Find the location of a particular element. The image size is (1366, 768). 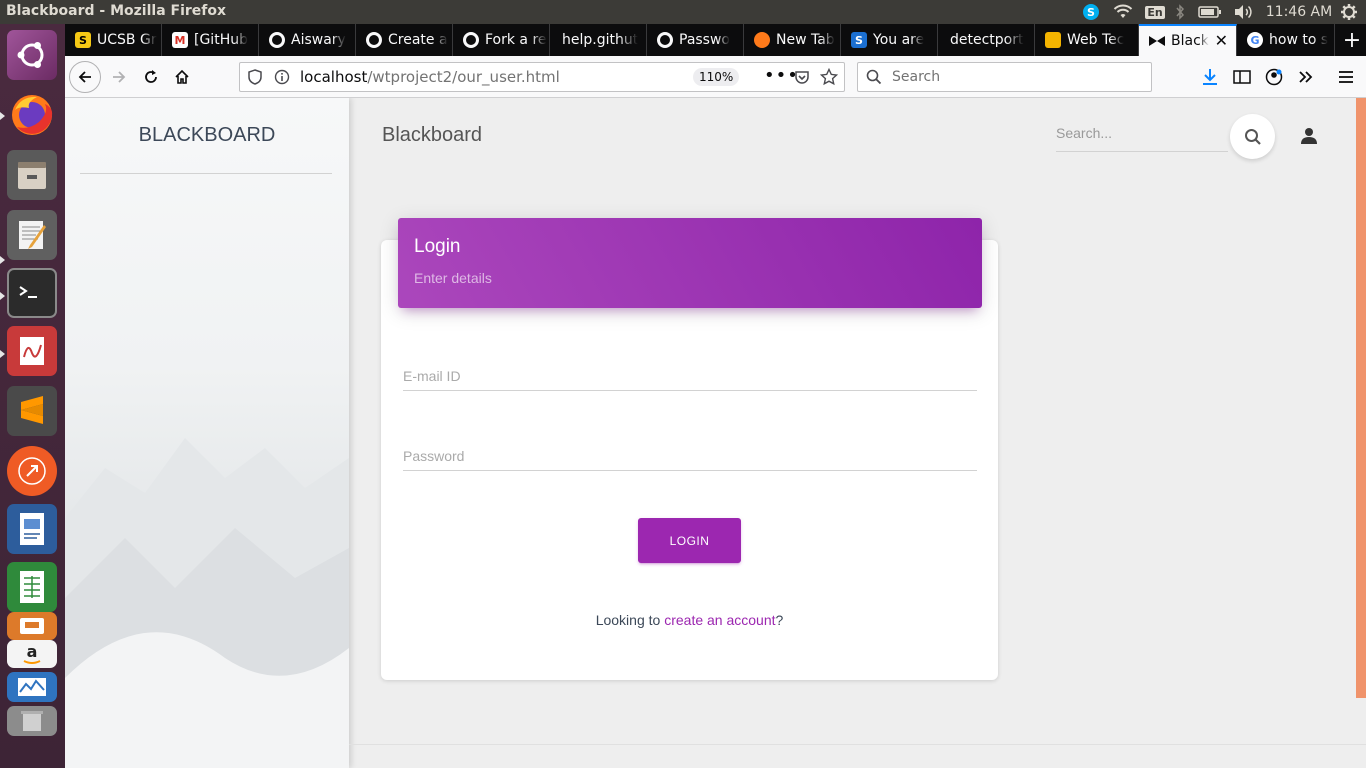

site-info-icon is located at coordinates (282, 79).